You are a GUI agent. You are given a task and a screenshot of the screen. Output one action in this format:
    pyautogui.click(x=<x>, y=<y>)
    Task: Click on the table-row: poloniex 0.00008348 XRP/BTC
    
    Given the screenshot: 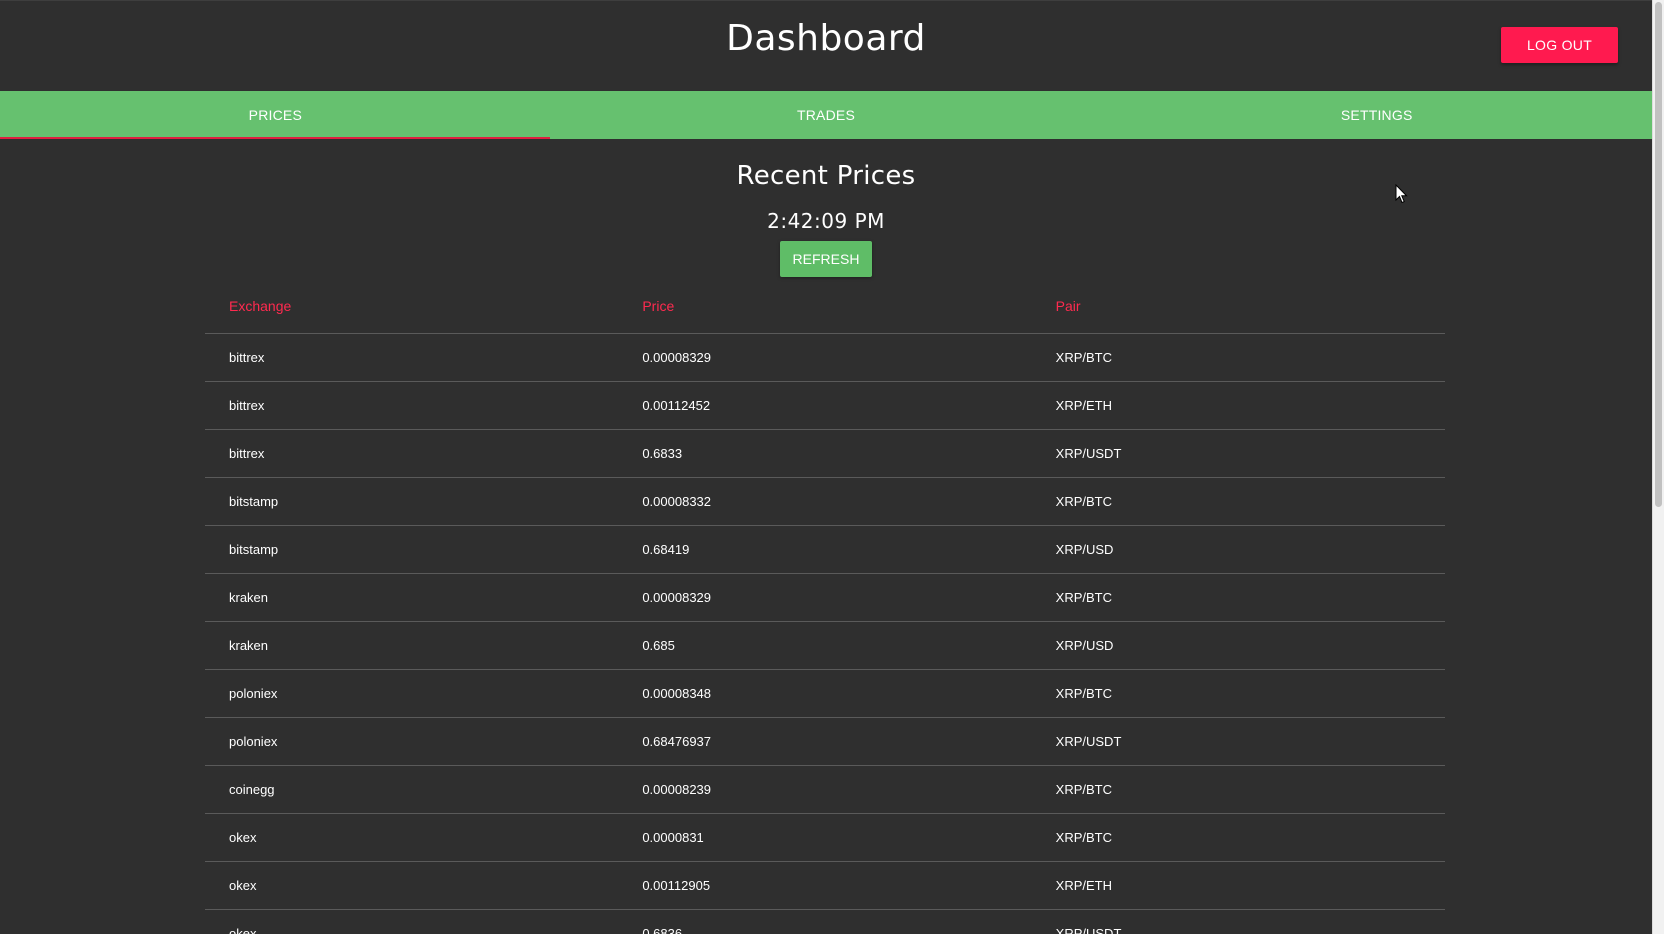 What is the action you would take?
    pyautogui.click(x=825, y=693)
    